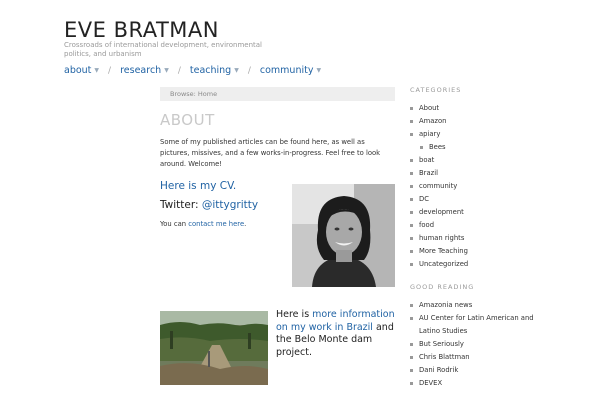  I want to click on contact-line: You can contact me here., so click(203, 224).